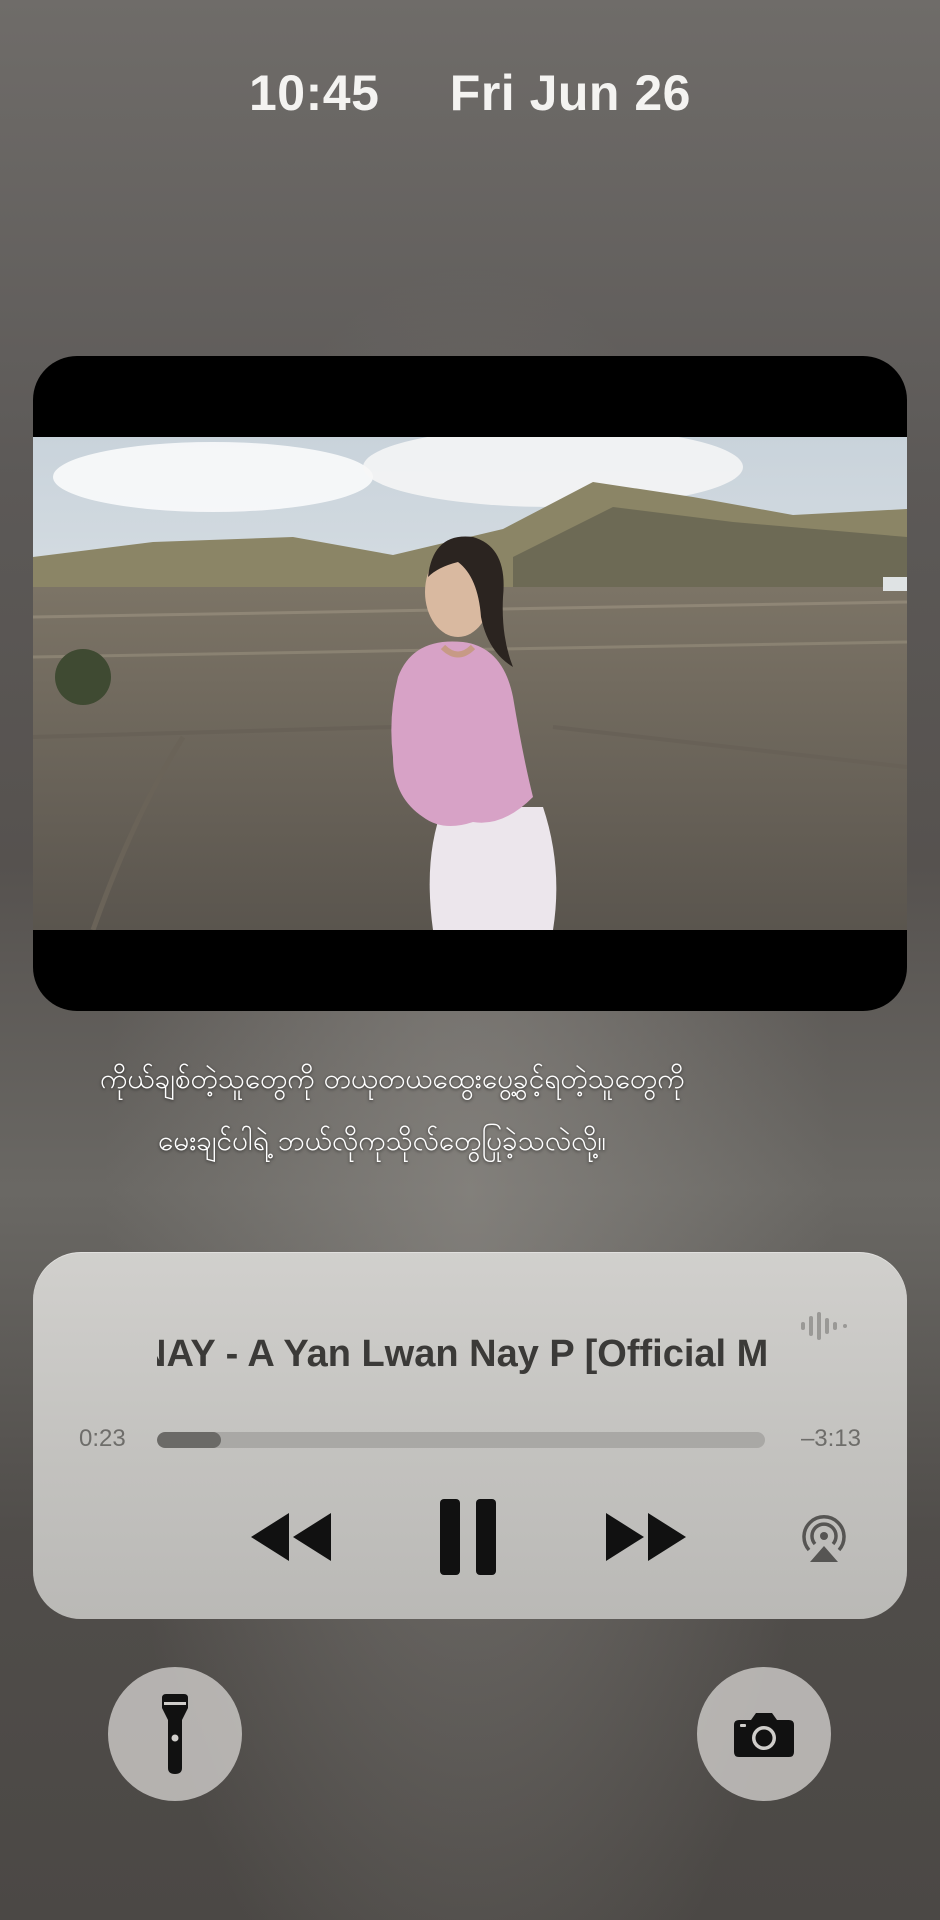  I want to click on airplay-icon, so click(824, 1538).